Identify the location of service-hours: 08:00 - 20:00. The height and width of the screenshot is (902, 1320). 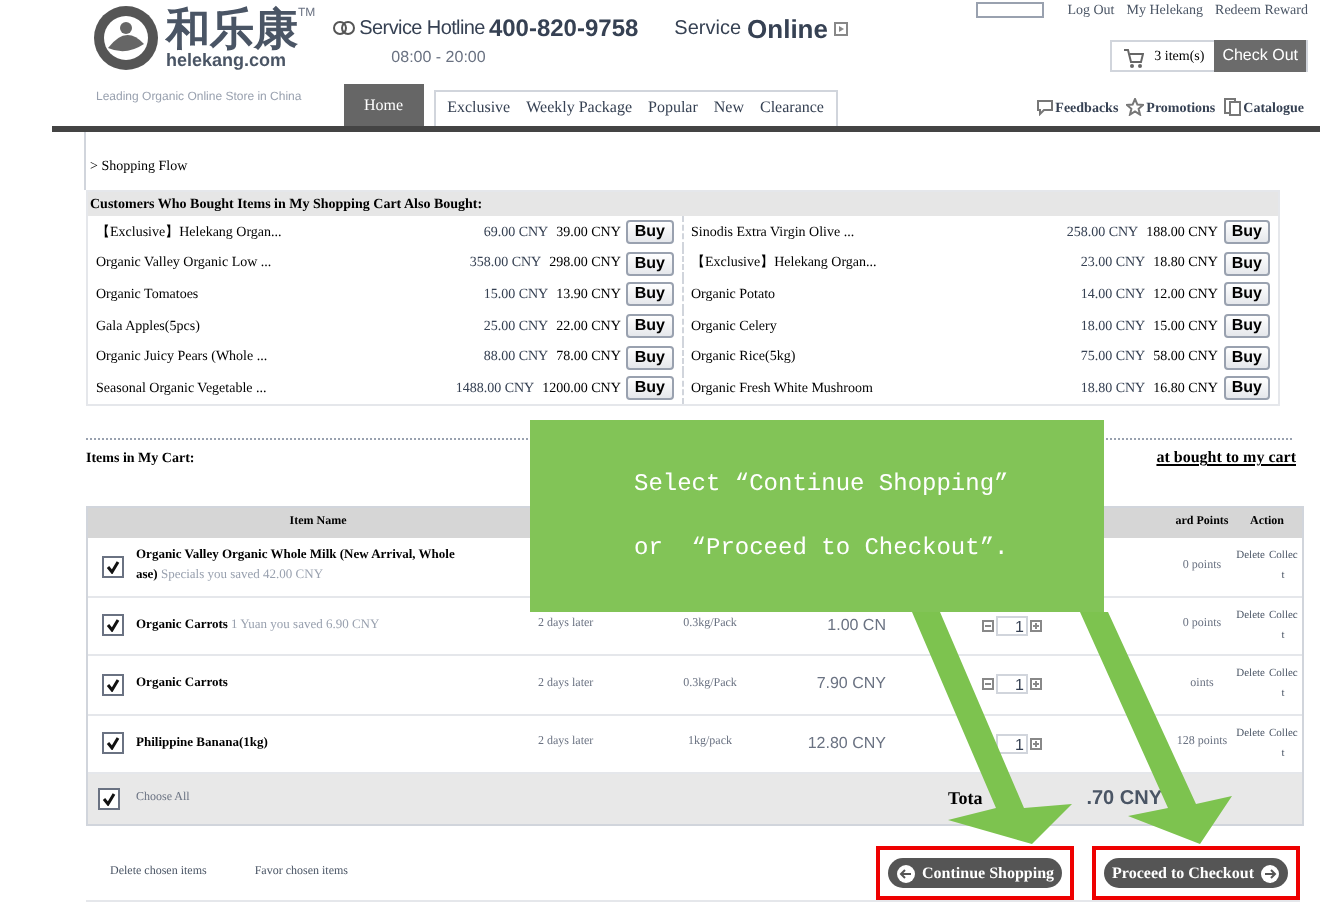
(438, 58).